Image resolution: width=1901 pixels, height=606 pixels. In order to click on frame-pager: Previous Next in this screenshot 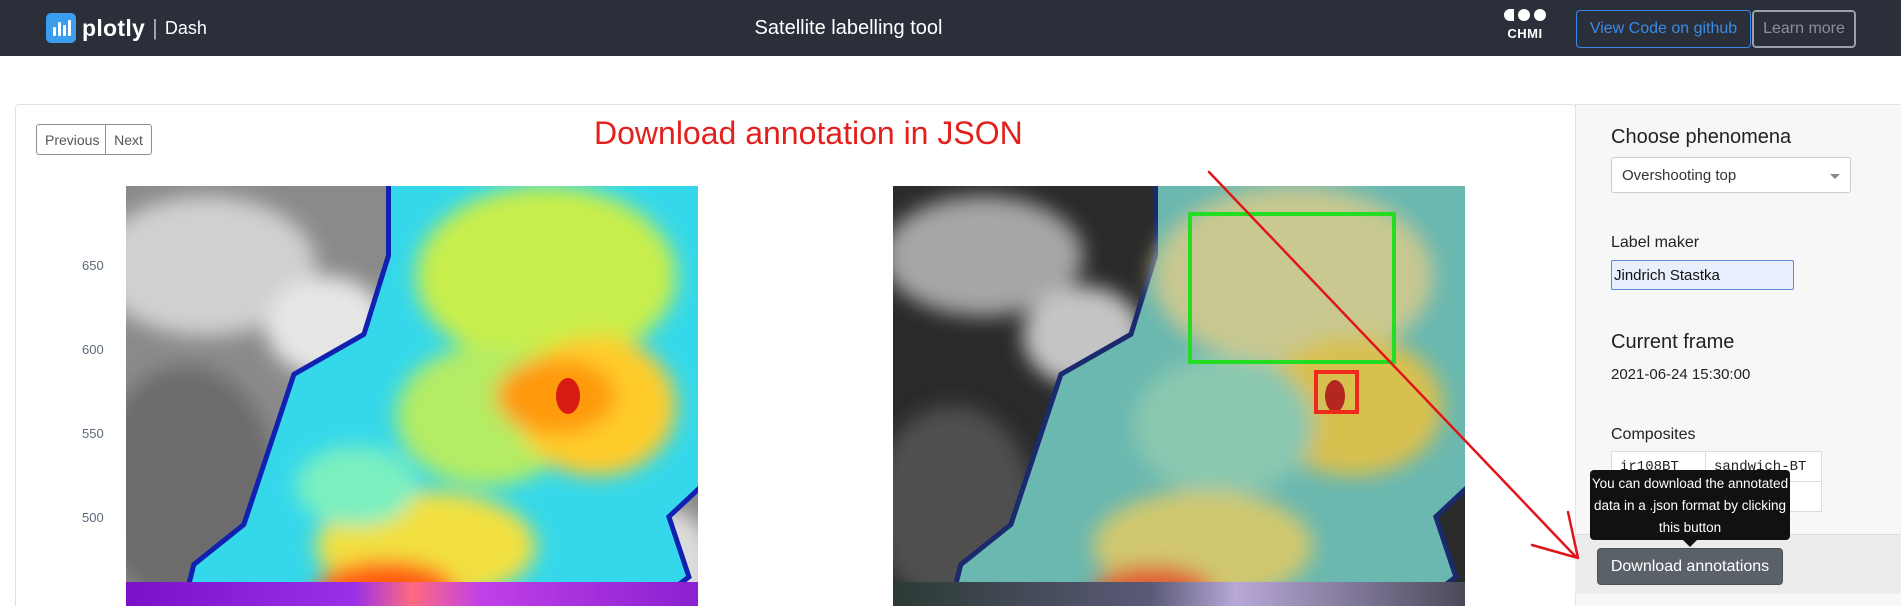, I will do `click(94, 139)`.